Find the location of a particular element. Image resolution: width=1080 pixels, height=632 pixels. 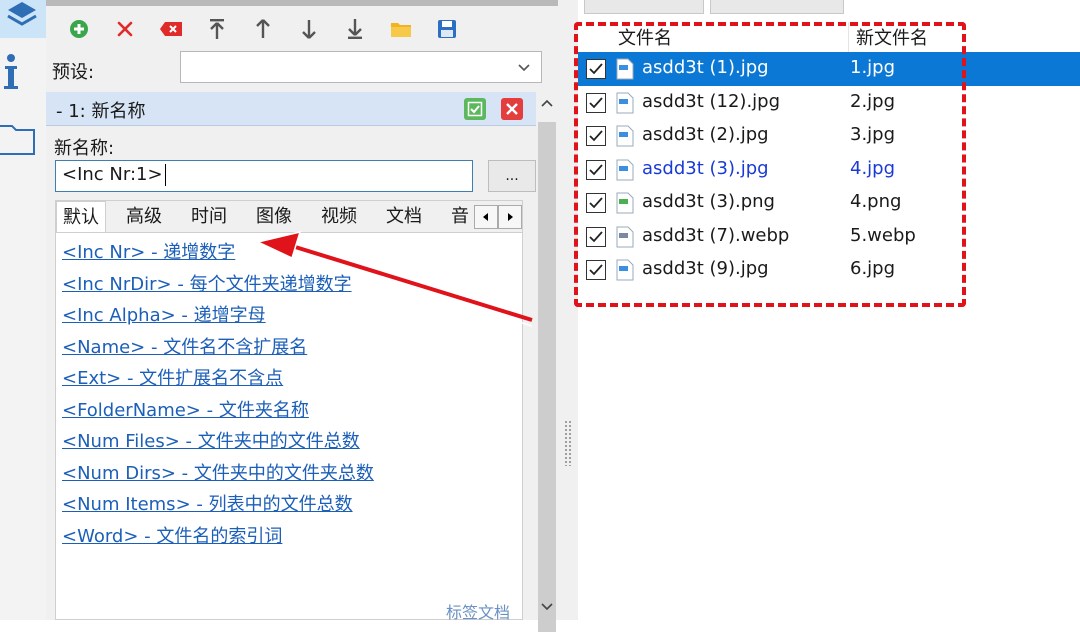

remove-rule-button is located at coordinates (512, 109).